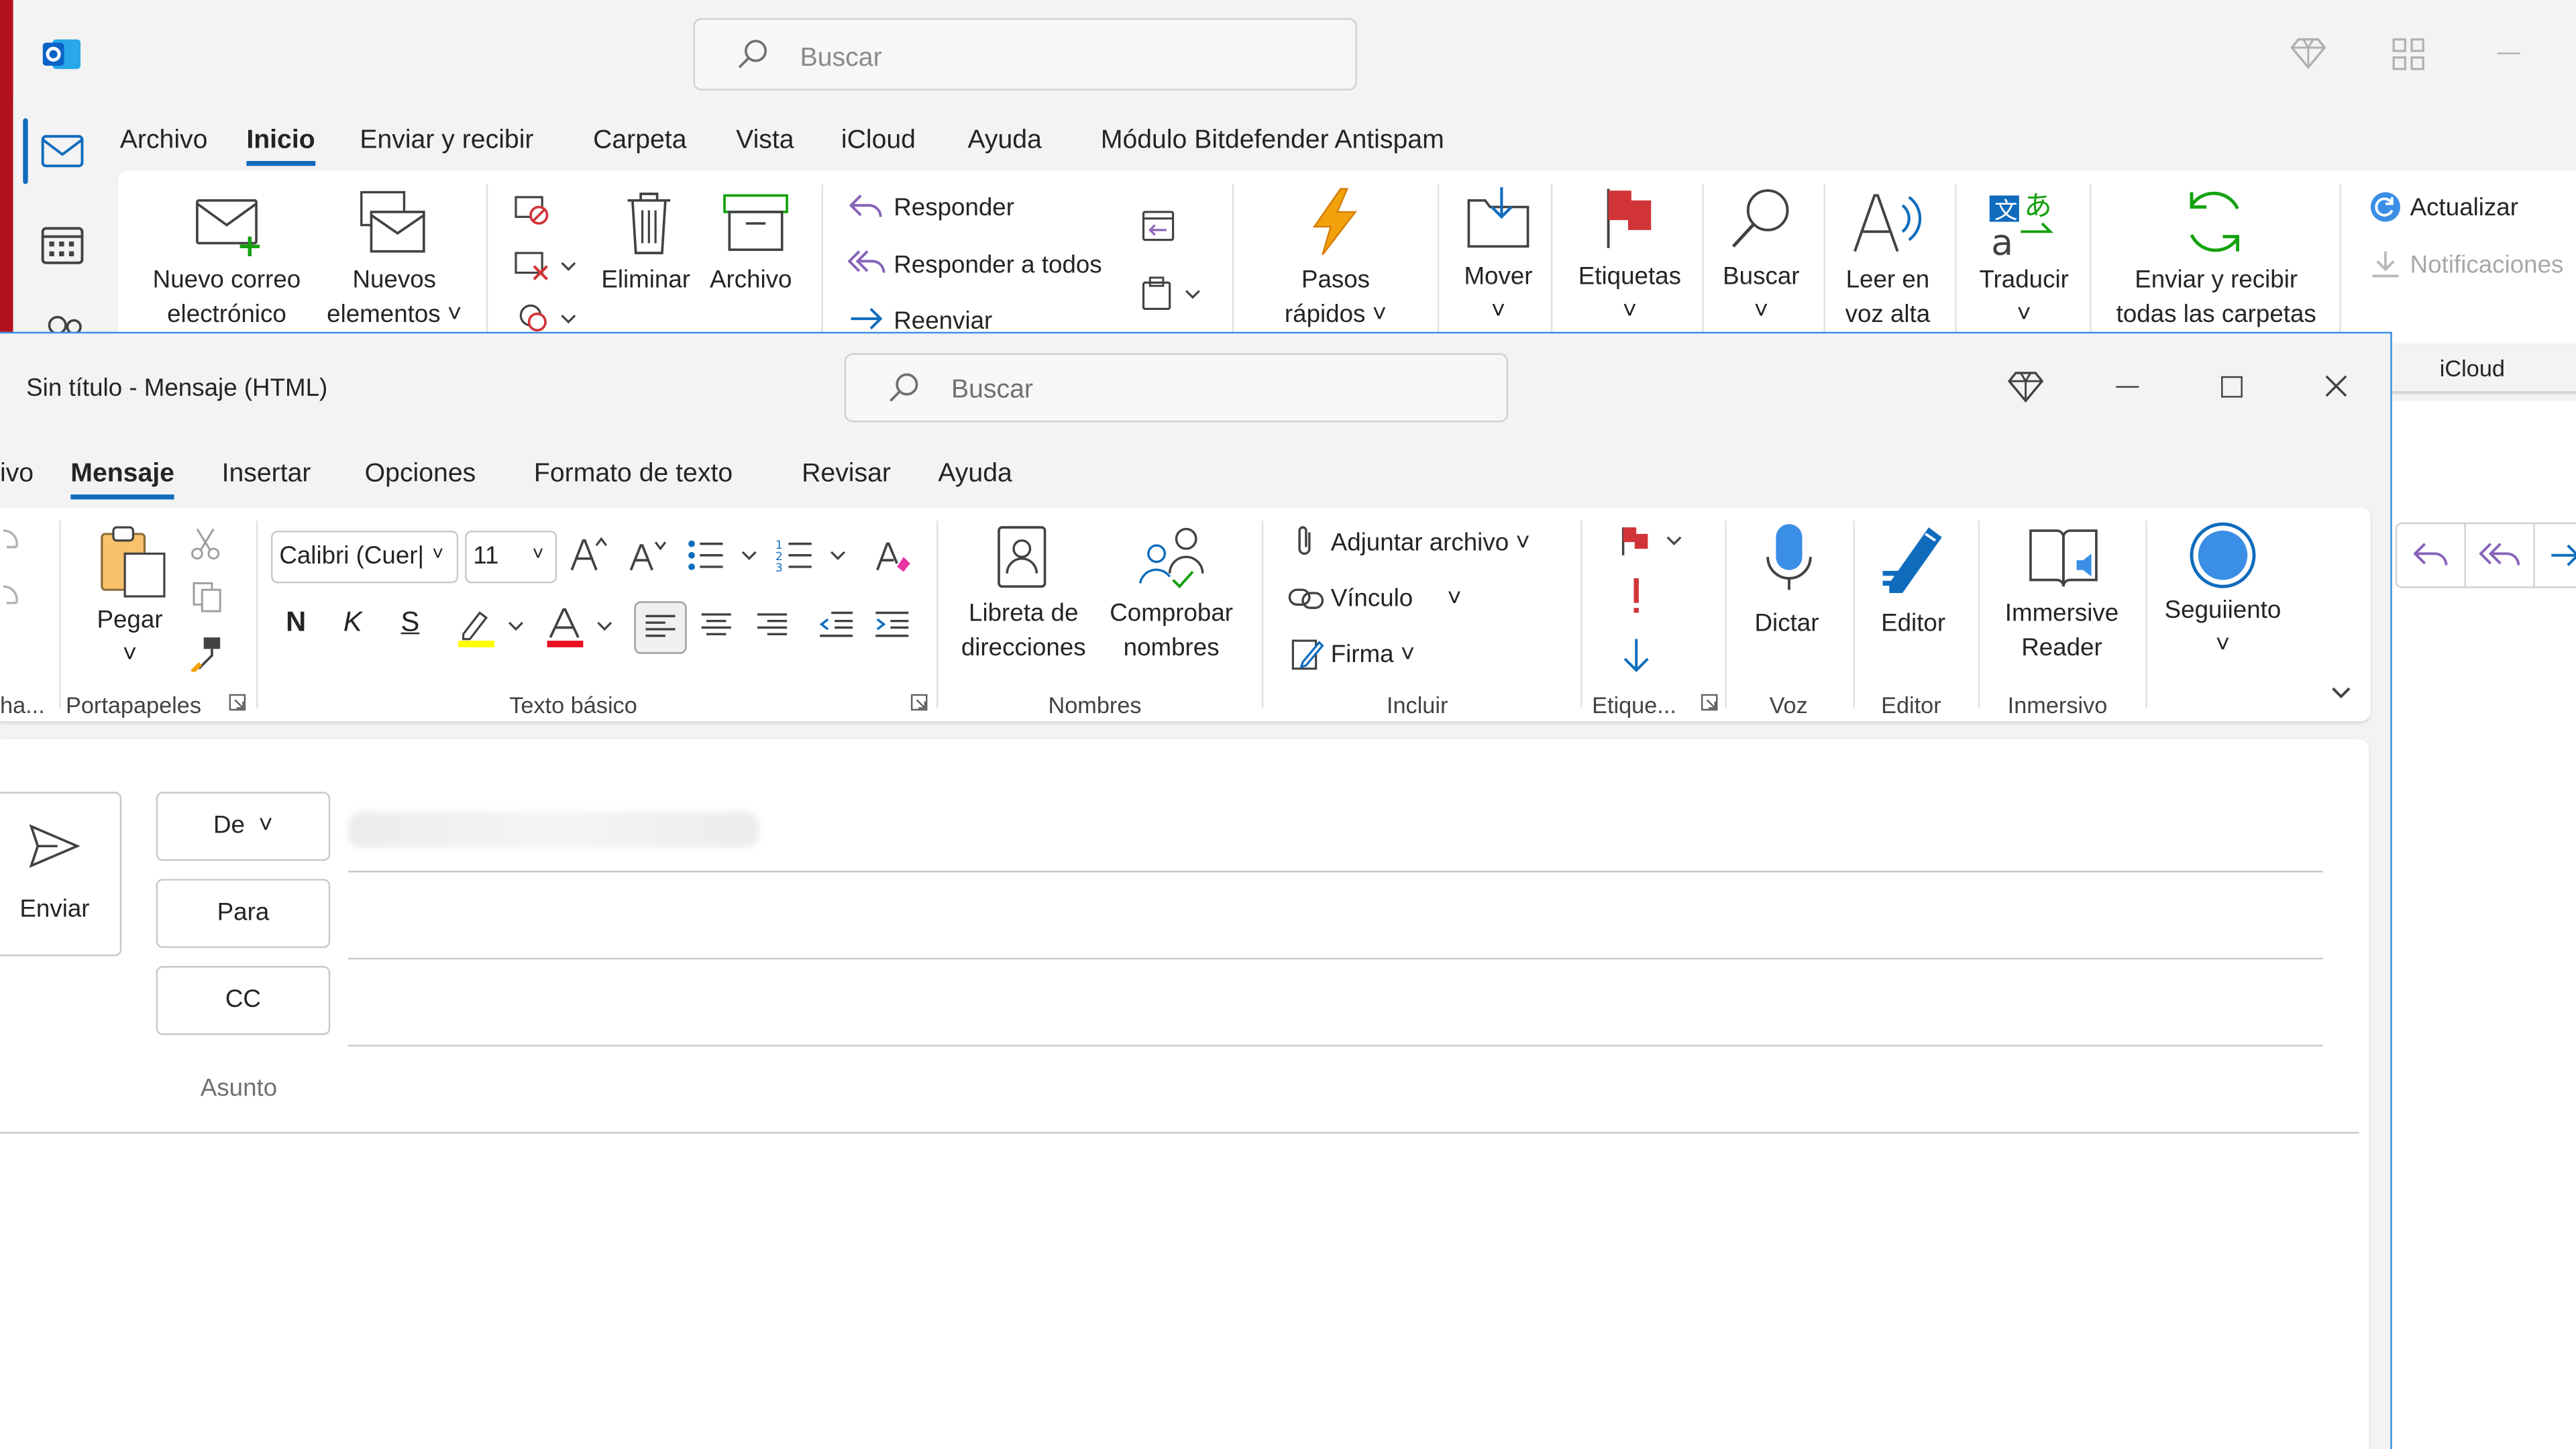  Describe the element at coordinates (751, 280) in the screenshot. I see `archive-button: Archivo` at that location.